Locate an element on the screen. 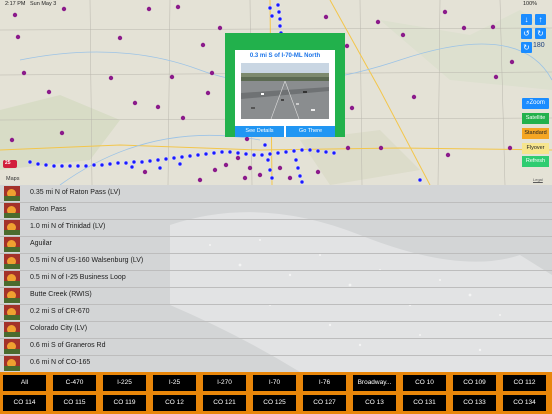  route-tab: CO 119 is located at coordinates (124, 403).